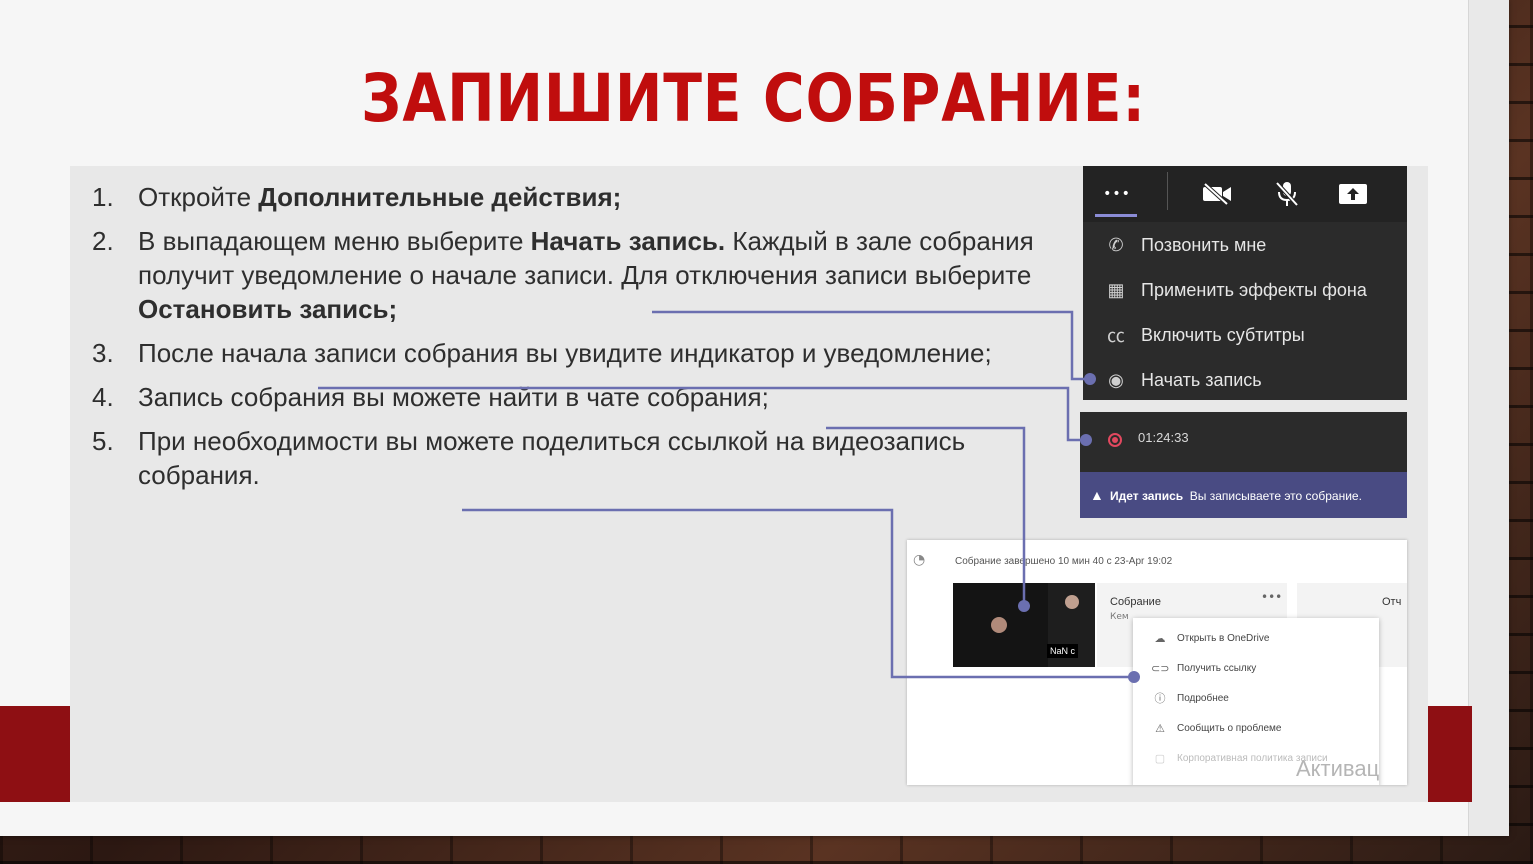 The height and width of the screenshot is (864, 1533). I want to click on connector-step3, so click(702, 414).